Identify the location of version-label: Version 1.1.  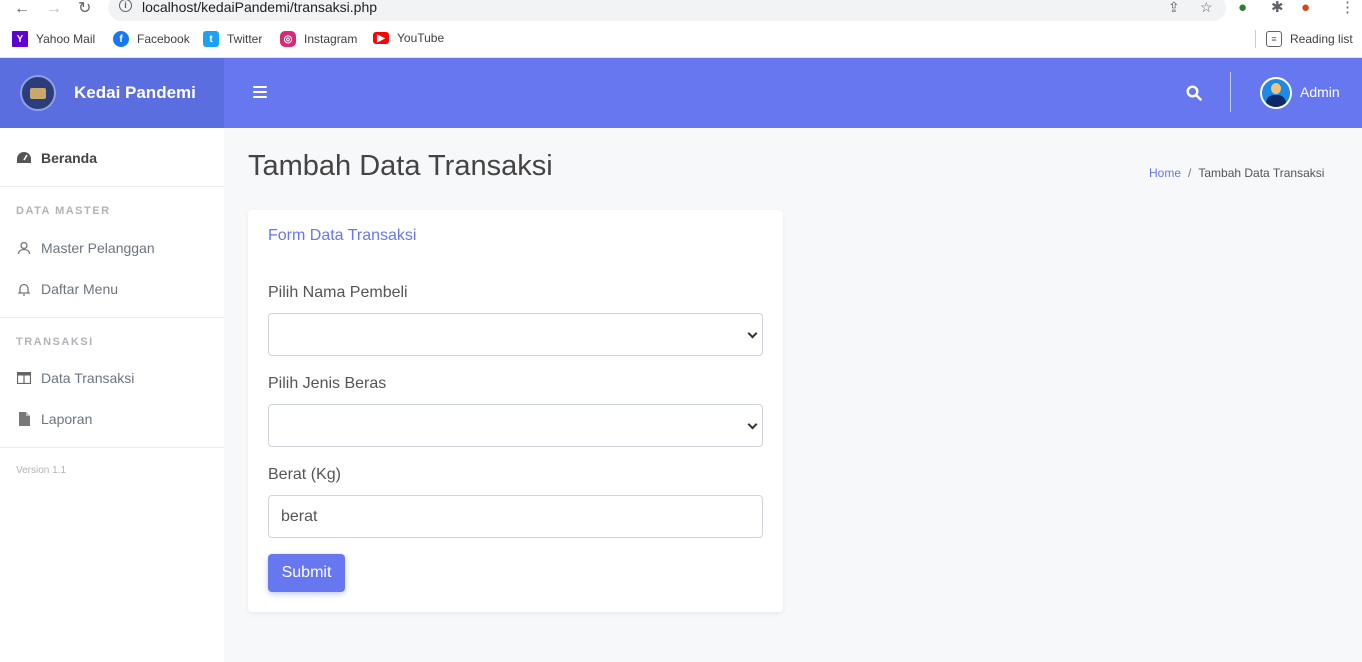
(41, 470).